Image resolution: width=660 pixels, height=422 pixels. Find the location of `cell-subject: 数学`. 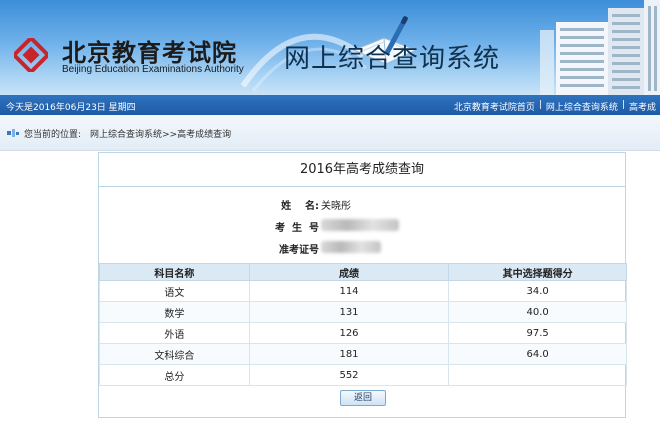

cell-subject: 数学 is located at coordinates (174, 312).